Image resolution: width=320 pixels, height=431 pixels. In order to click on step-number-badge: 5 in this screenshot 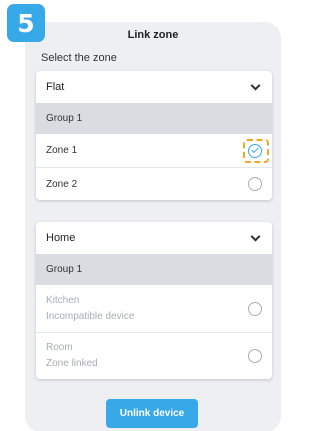, I will do `click(26, 23)`.